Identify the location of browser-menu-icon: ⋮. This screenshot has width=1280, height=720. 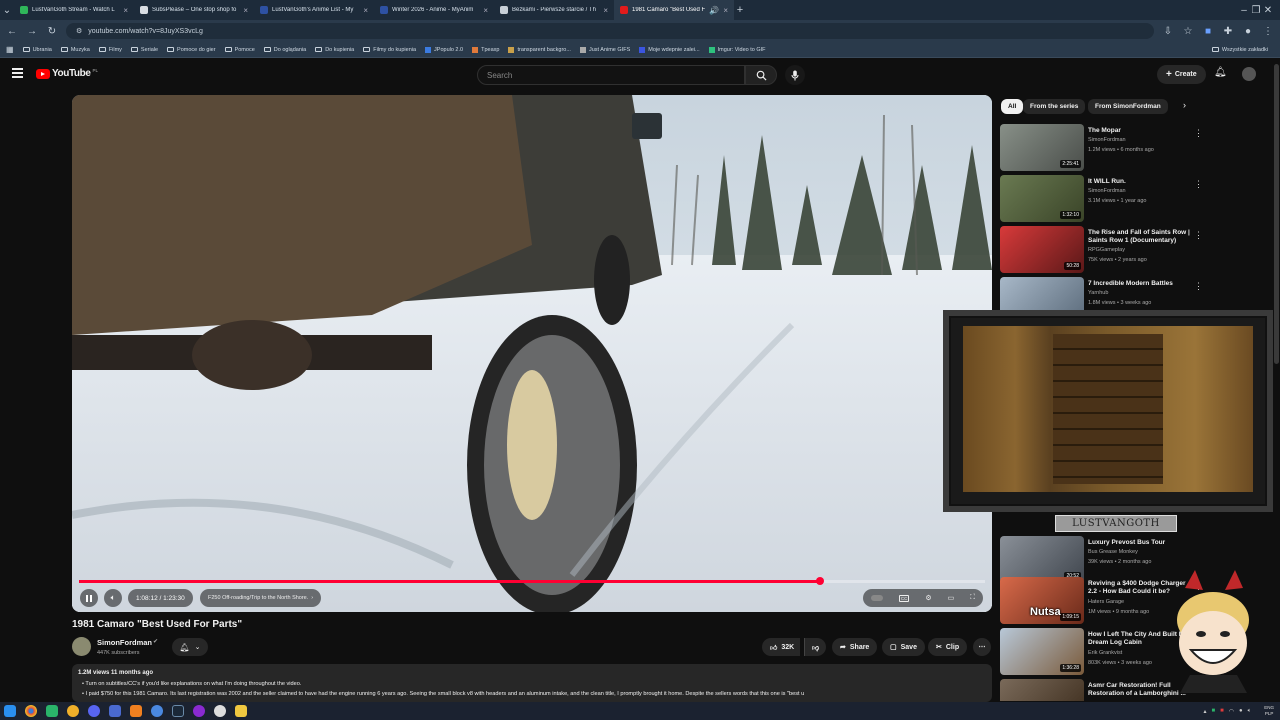
(1268, 31).